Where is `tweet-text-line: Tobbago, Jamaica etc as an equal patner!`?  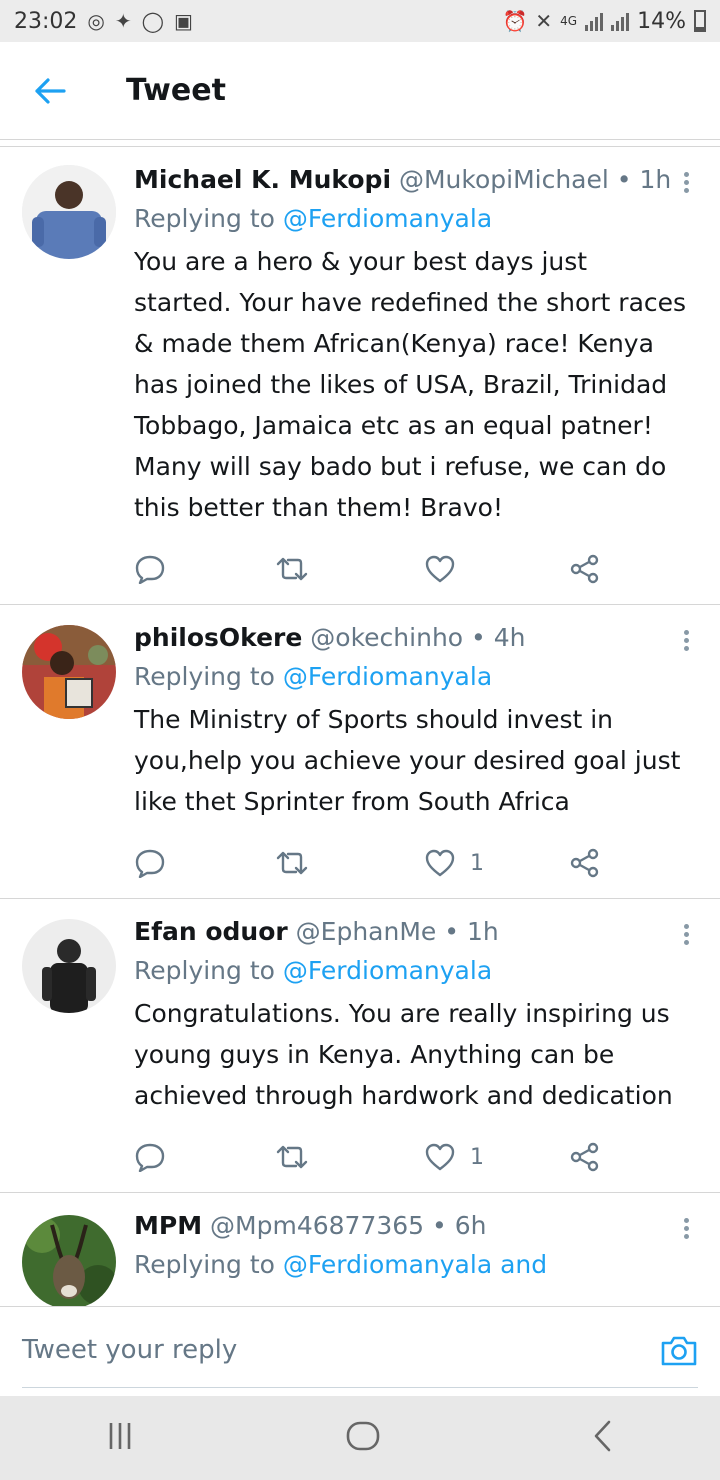
tweet-text-line: Tobbago, Jamaica etc as an equal patner! is located at coordinates (393, 425).